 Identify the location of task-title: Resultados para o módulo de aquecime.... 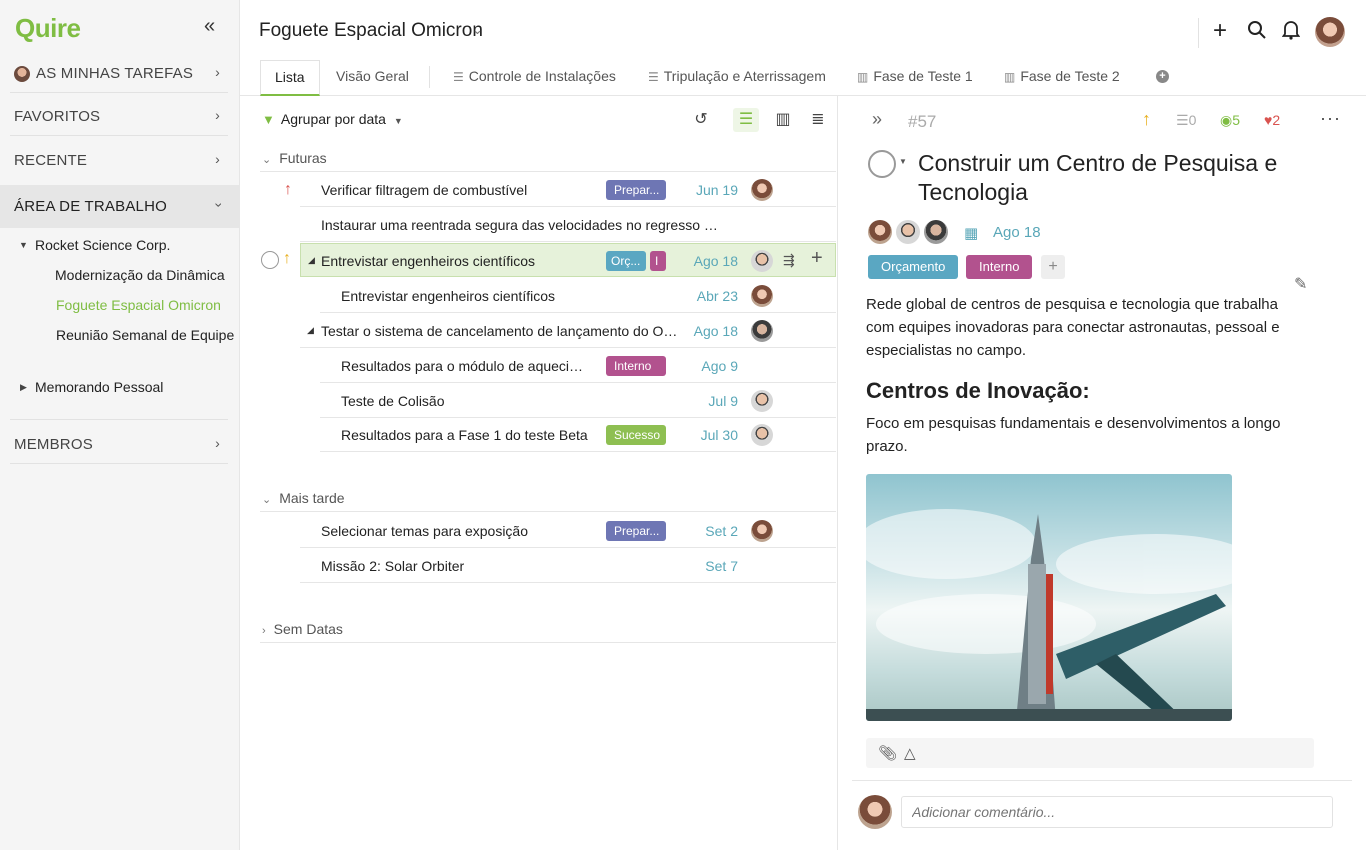
(466, 366).